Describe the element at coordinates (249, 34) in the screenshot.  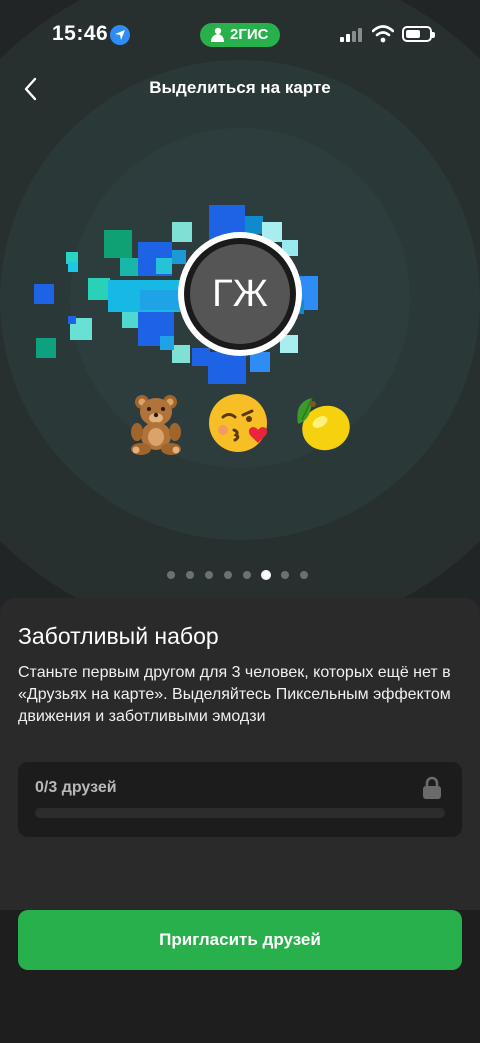
I see `app-pill-label: 2ГИС` at that location.